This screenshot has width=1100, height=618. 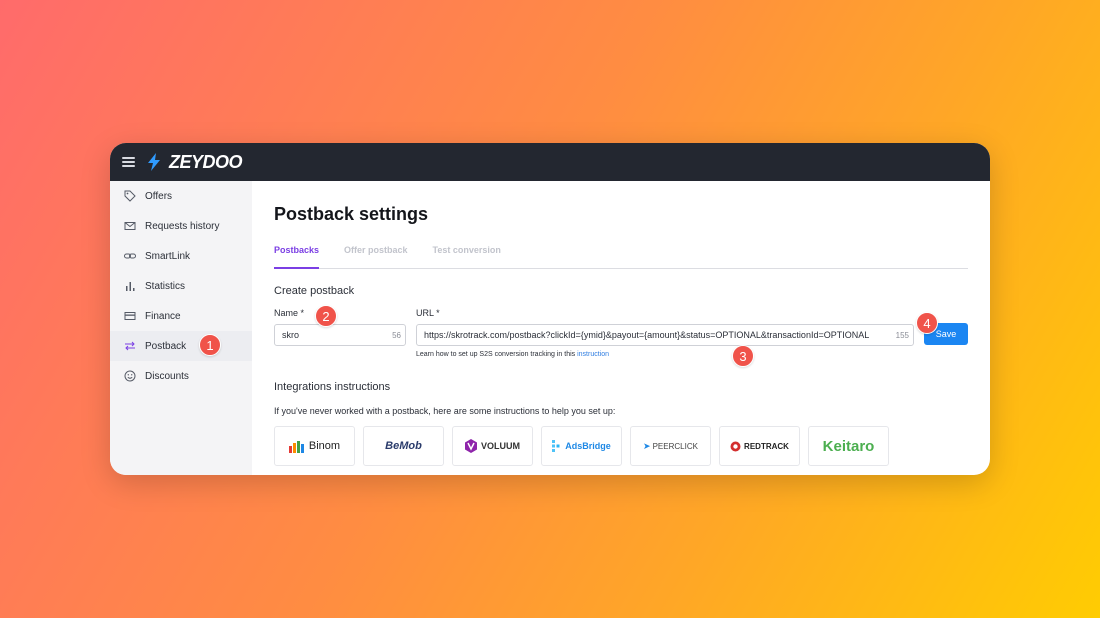 I want to click on sidebar-item-label: SmartLink, so click(x=168, y=256).